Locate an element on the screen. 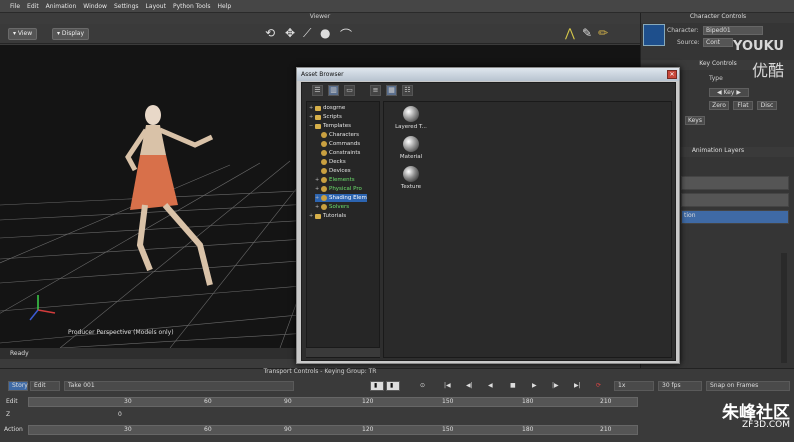  asset-material: Material is located at coordinates (411, 148).